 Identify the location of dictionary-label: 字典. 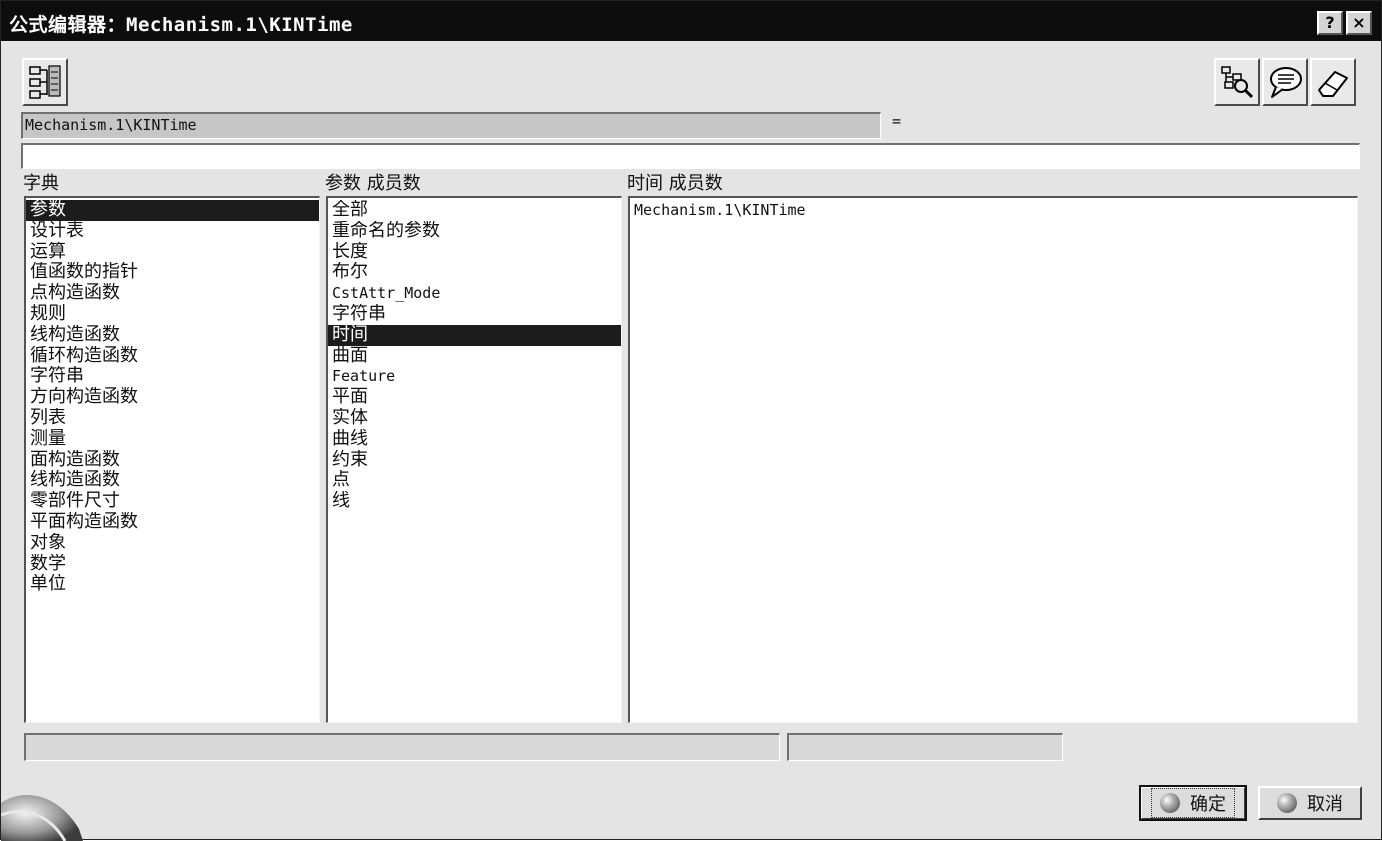
(41, 183).